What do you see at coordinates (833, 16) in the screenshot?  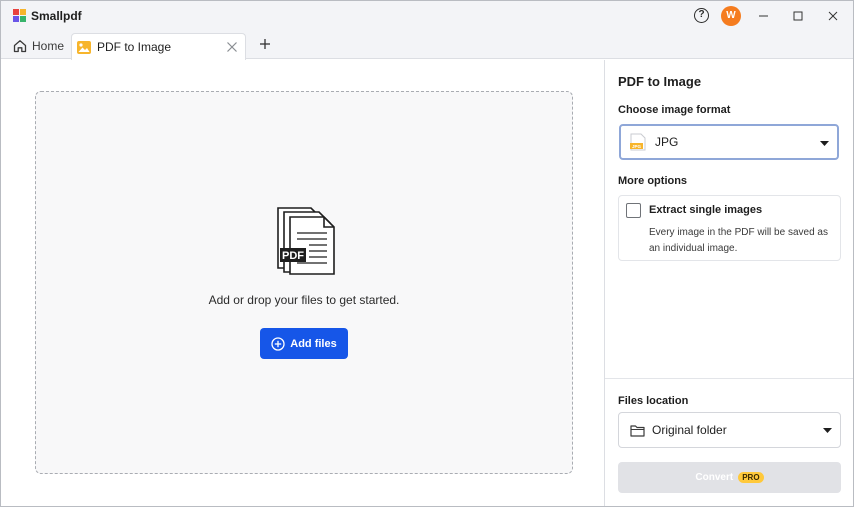 I see `close-window-icon` at bounding box center [833, 16].